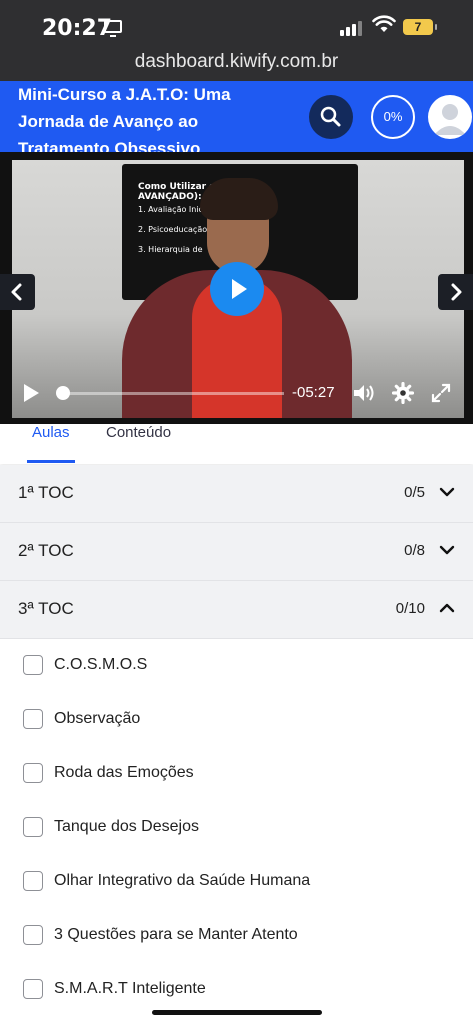 The height and width of the screenshot is (1024, 473). Describe the element at coordinates (46, 550) in the screenshot. I see `module-title: 2ª TOC` at that location.